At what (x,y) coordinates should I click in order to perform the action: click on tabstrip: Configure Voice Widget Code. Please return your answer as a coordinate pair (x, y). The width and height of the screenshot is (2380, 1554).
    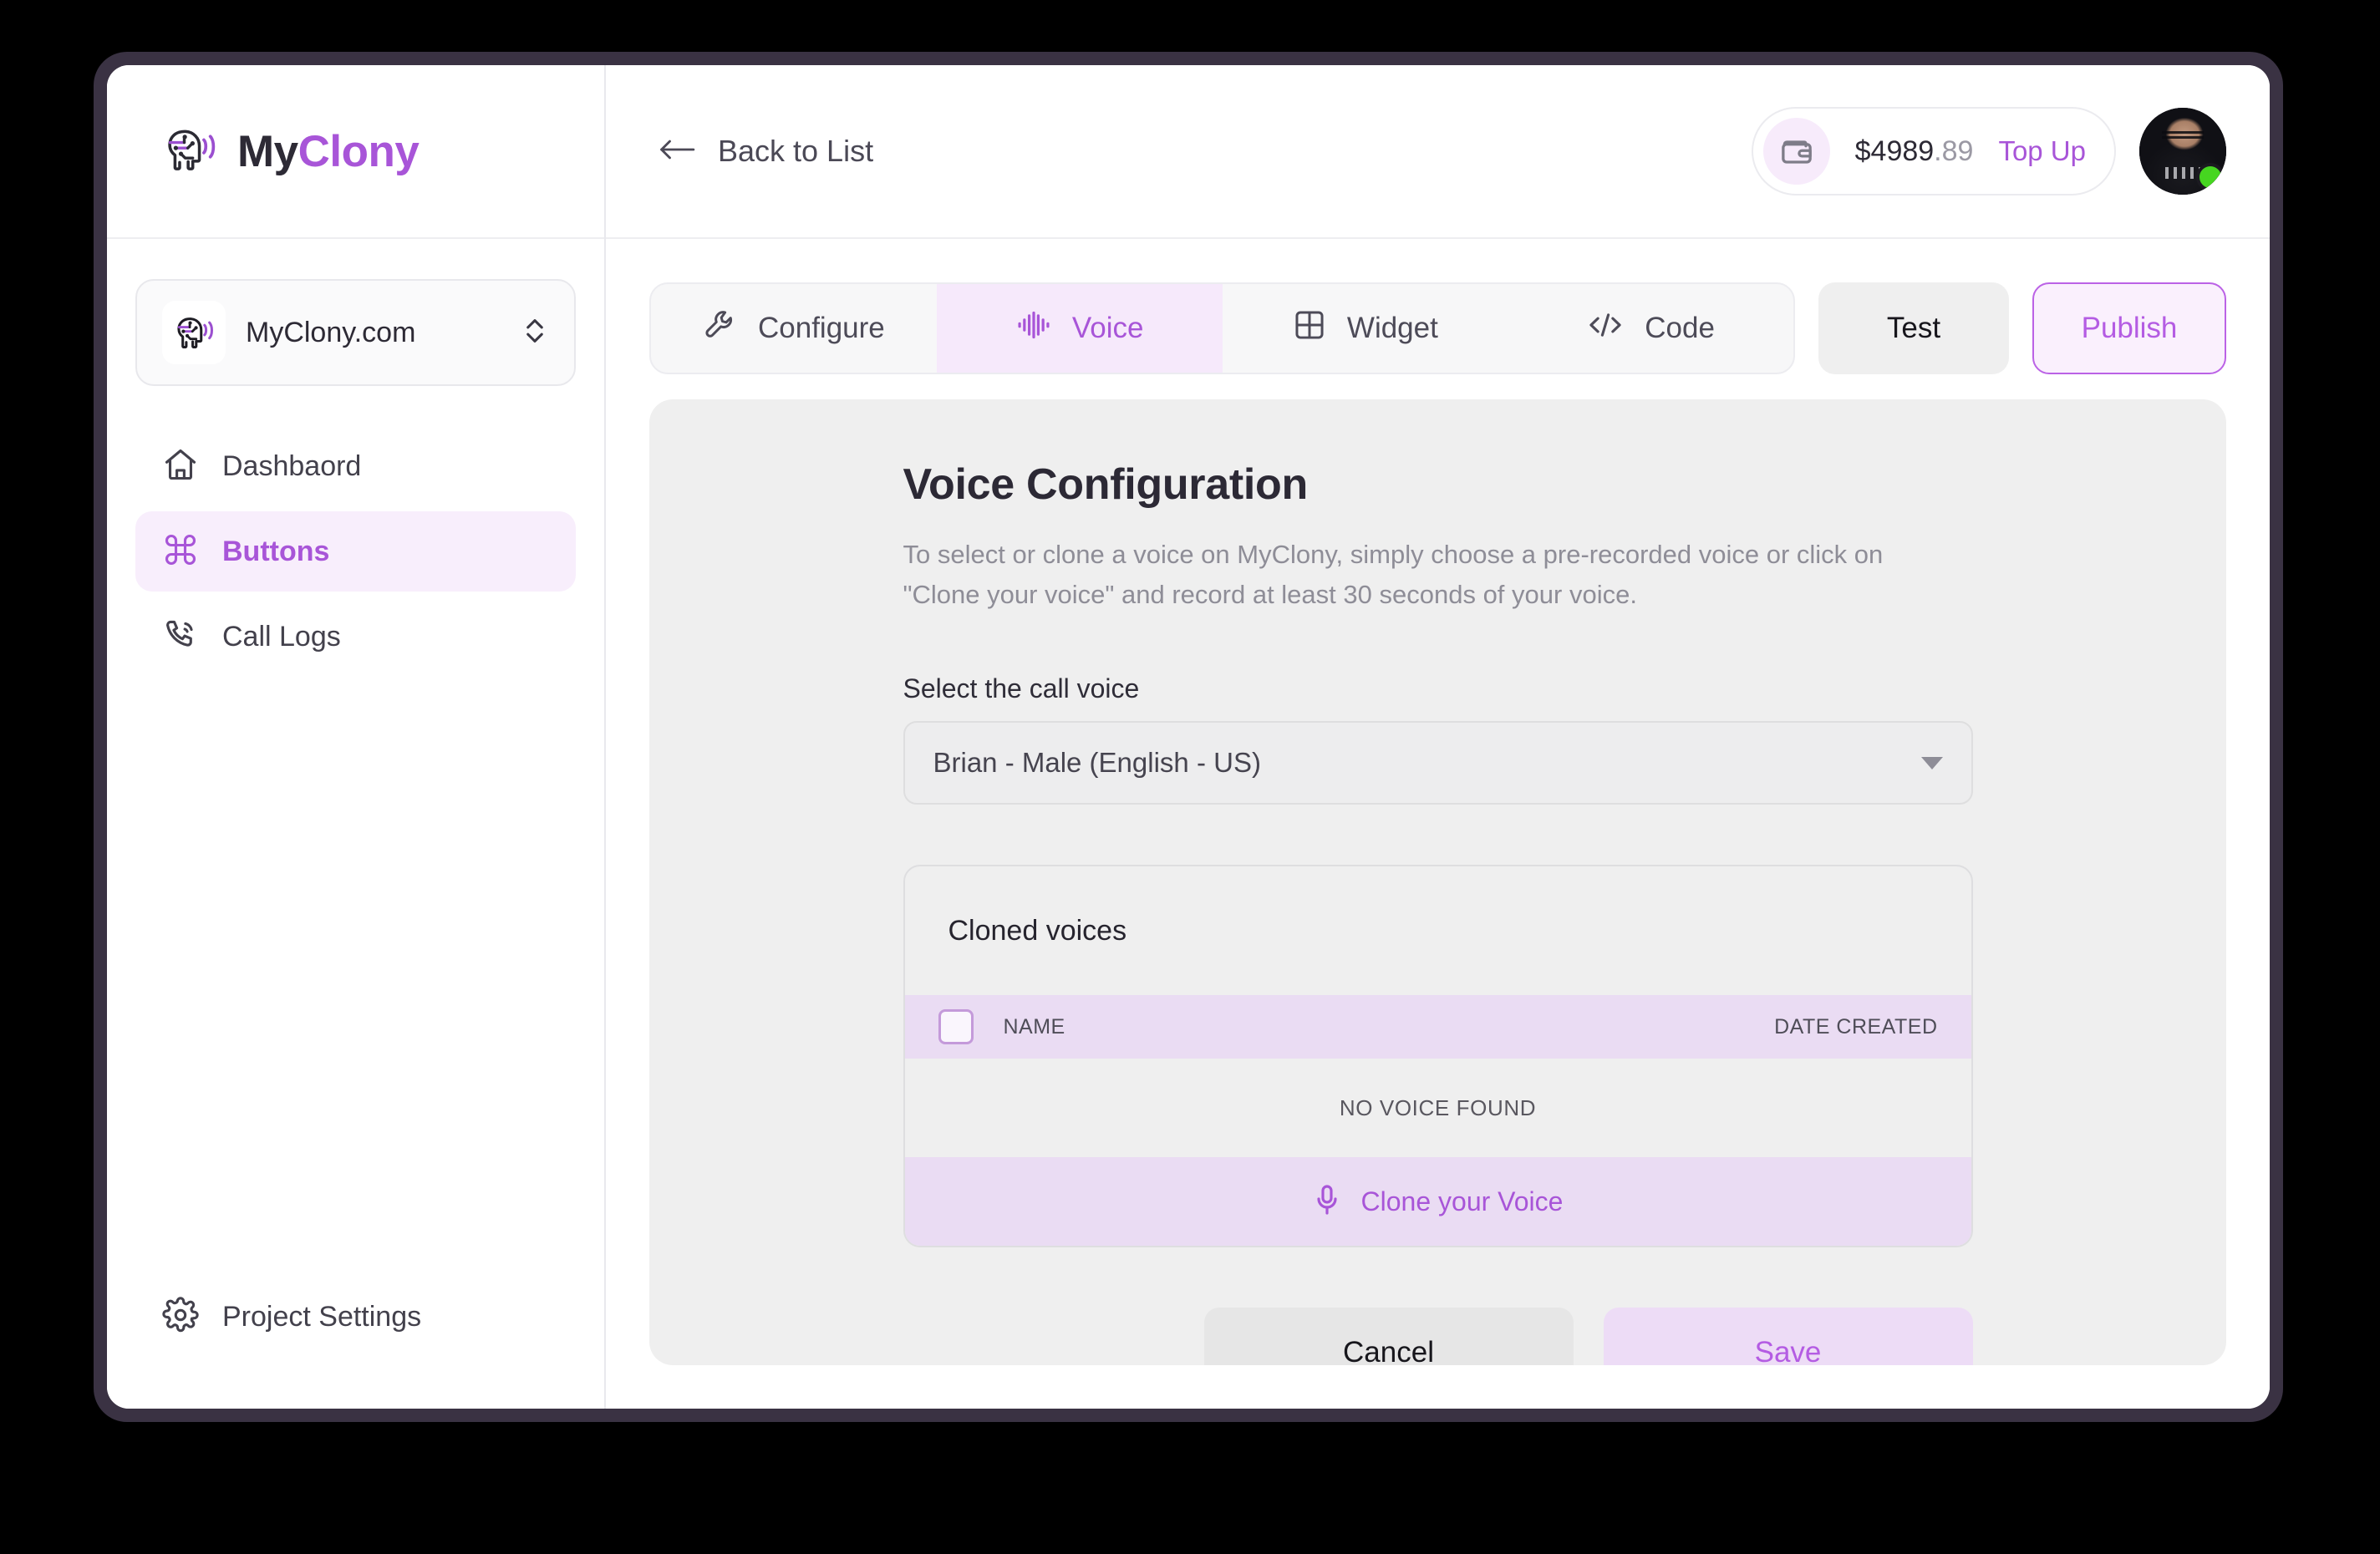
    Looking at the image, I should click on (1222, 328).